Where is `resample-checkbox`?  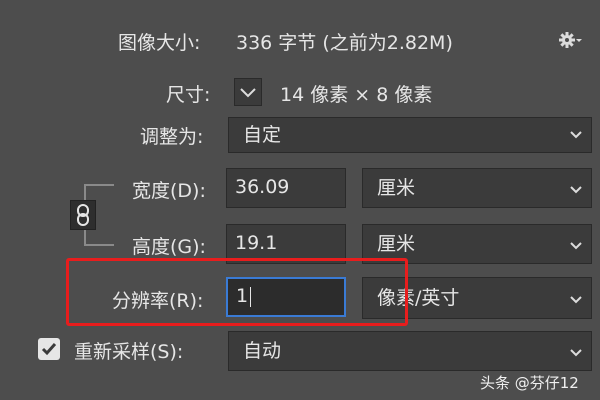
resample-checkbox is located at coordinates (49, 349).